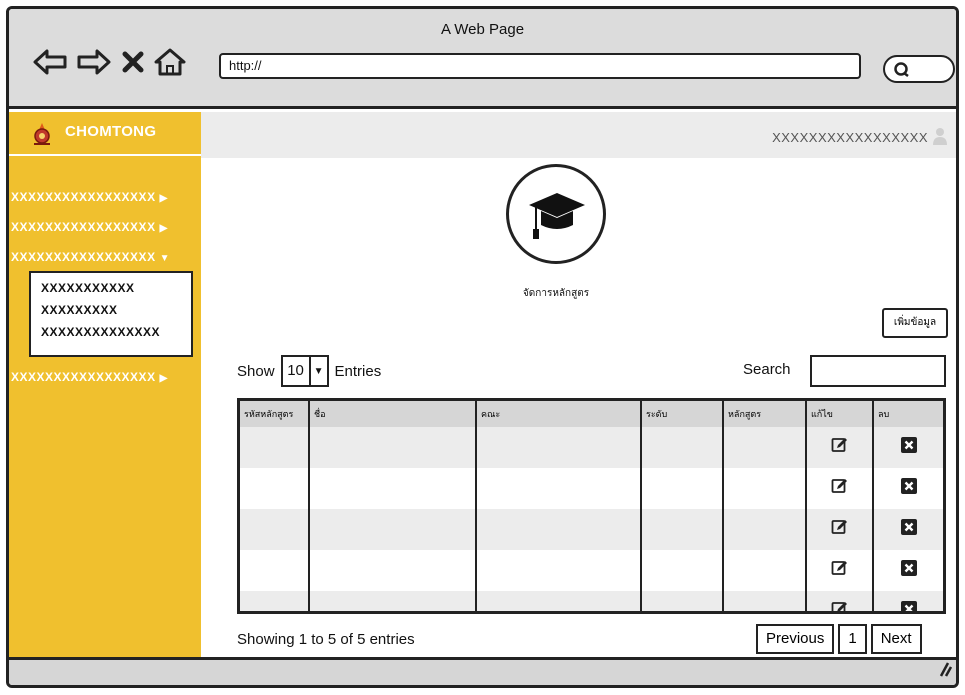 The image size is (965, 695). Describe the element at coordinates (896, 639) in the screenshot. I see `next-button: Next` at that location.